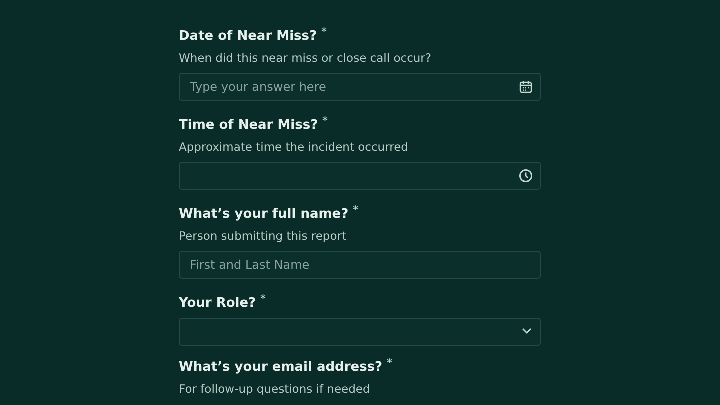  I want to click on calendar-icon, so click(526, 87).